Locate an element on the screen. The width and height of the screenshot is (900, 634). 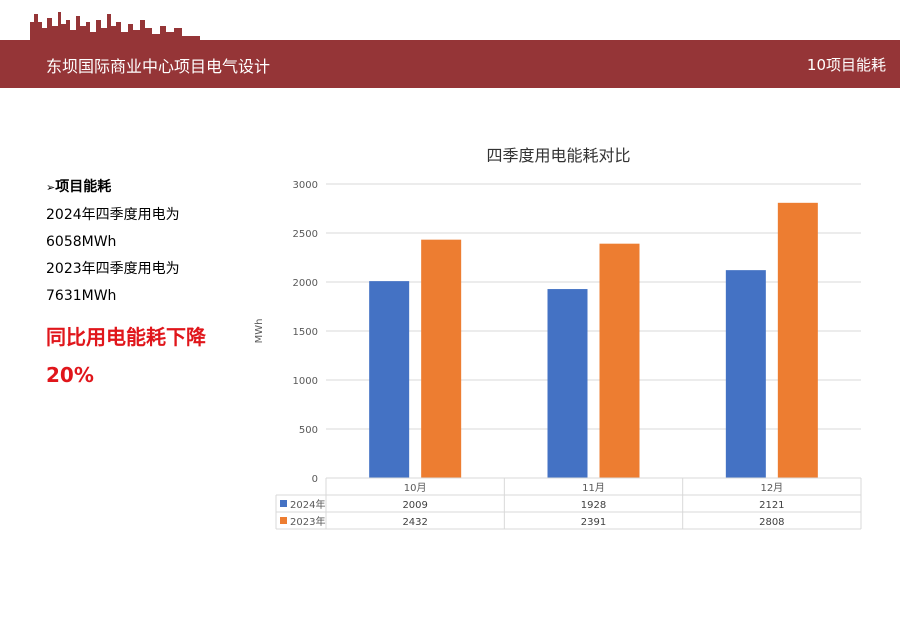
y-tick-label: 500 is located at coordinates (308, 430).